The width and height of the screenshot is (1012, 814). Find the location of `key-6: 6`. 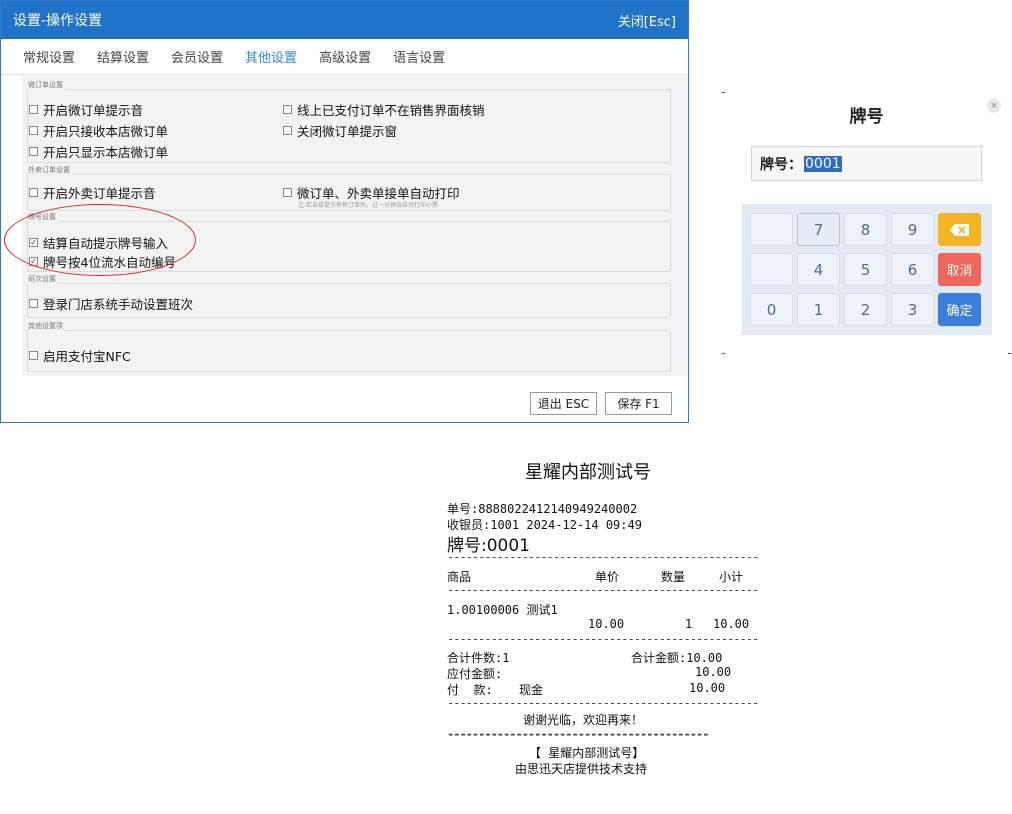

key-6: 6 is located at coordinates (912, 269).